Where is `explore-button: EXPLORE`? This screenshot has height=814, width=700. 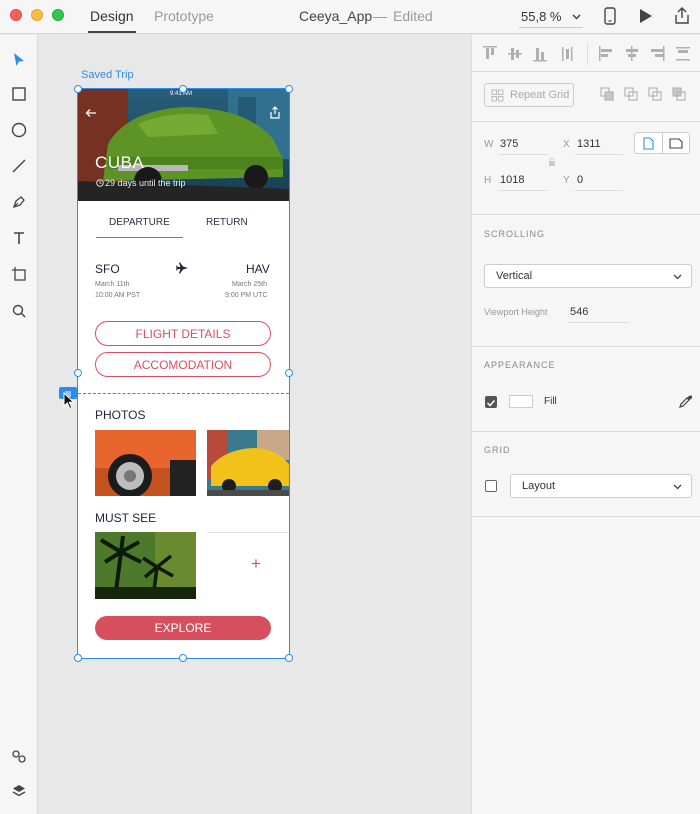 explore-button: EXPLORE is located at coordinates (183, 628).